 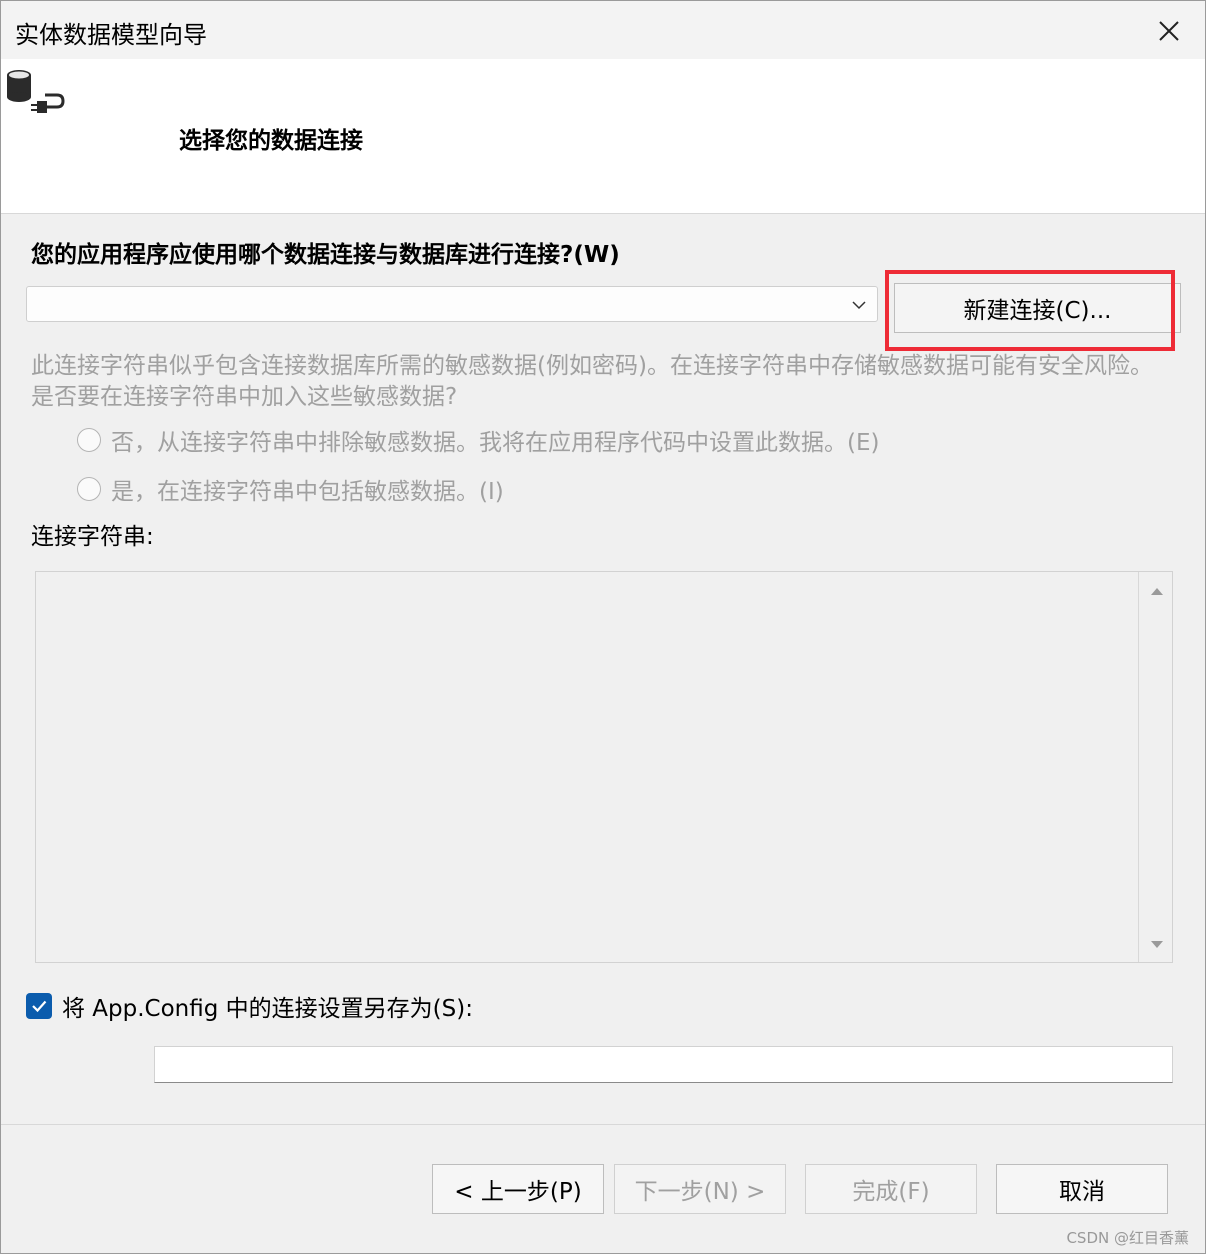 I want to click on database-plug-icon, so click(x=36, y=91).